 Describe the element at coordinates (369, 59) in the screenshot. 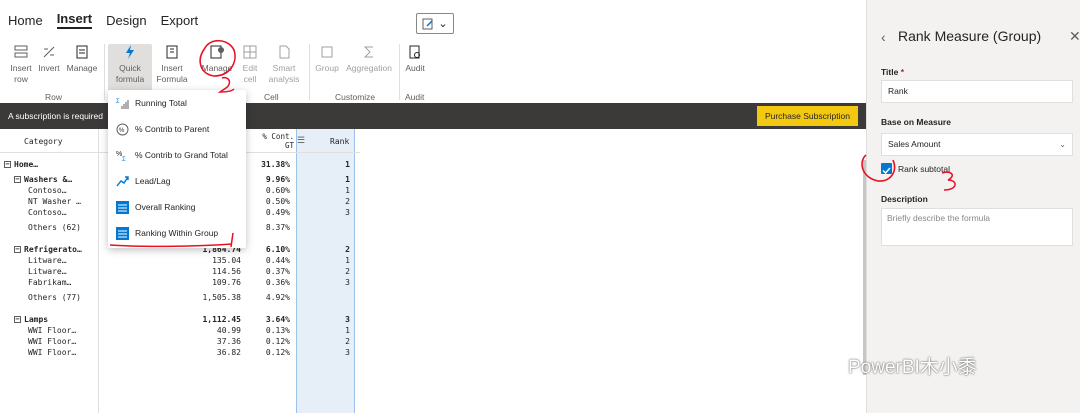

I see `aggregation-button: Aggregation` at that location.